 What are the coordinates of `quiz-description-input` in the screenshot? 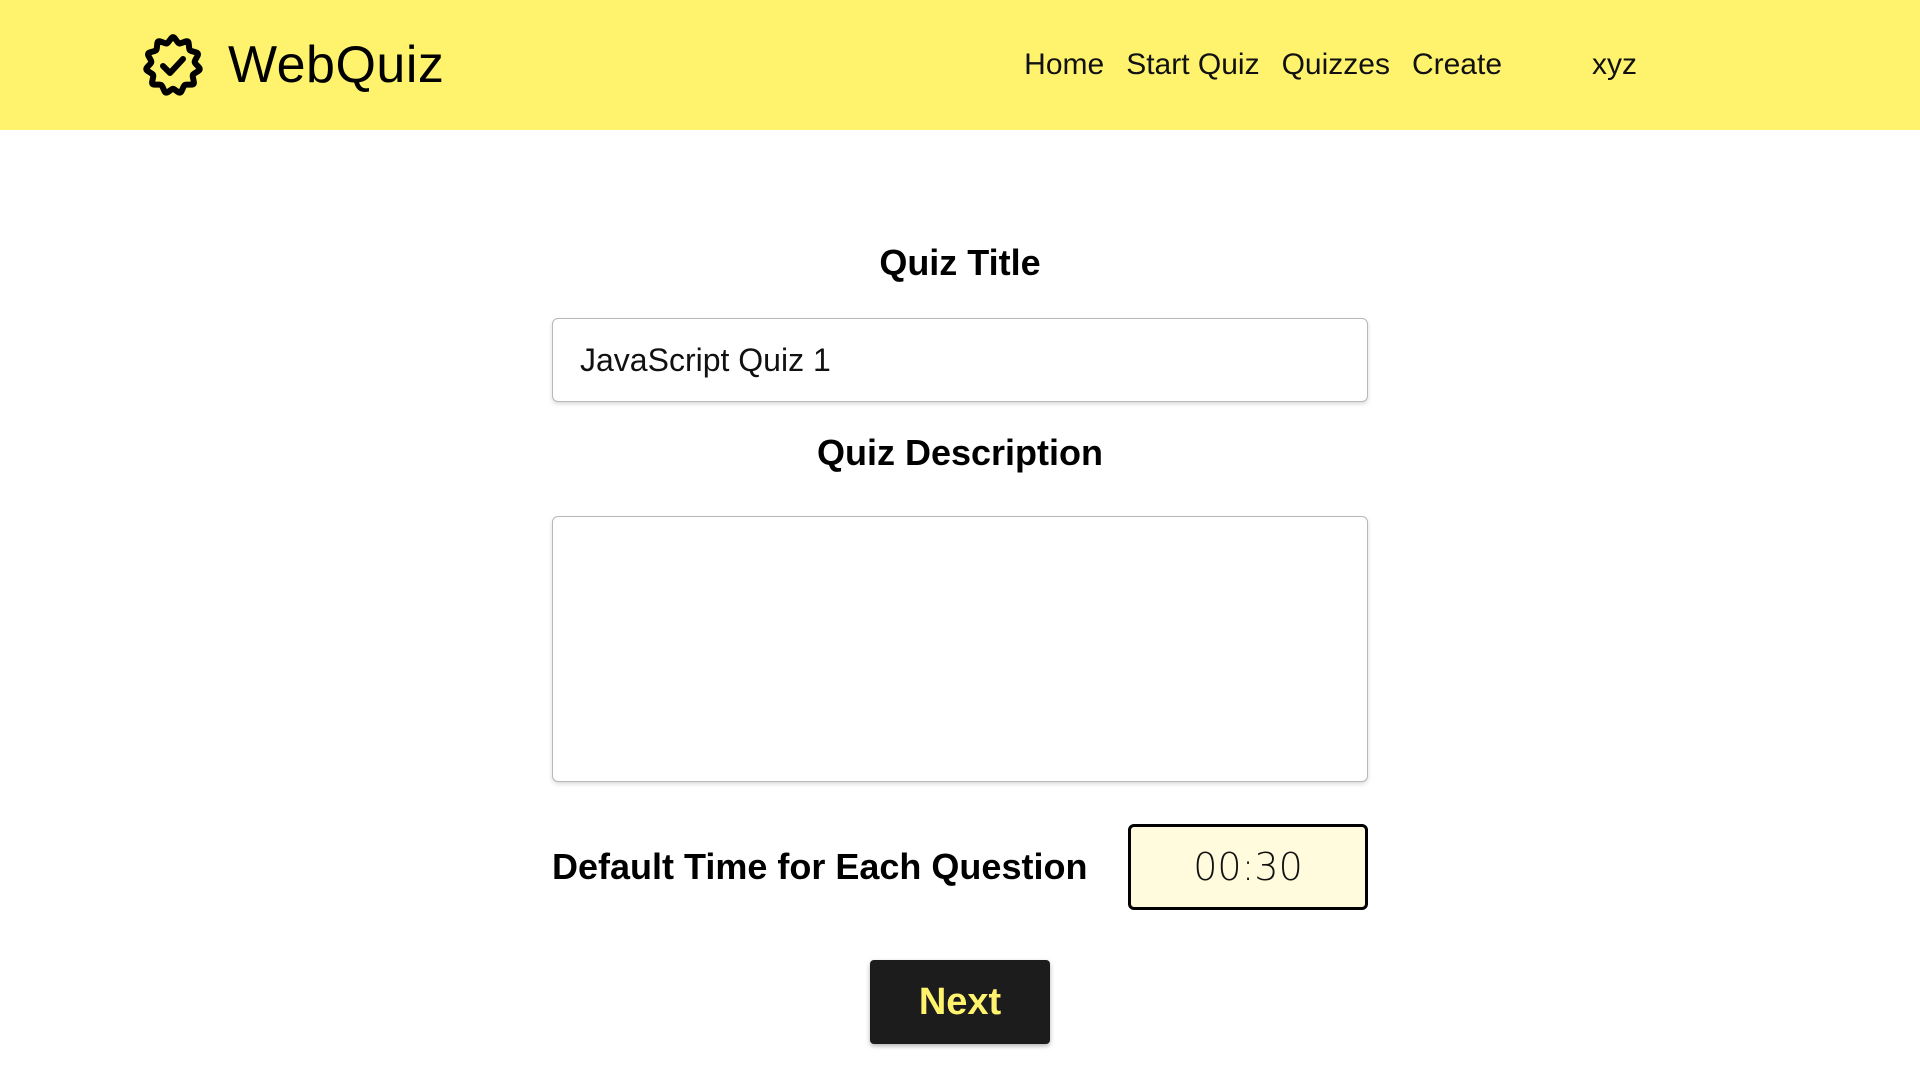 It's located at (960, 649).